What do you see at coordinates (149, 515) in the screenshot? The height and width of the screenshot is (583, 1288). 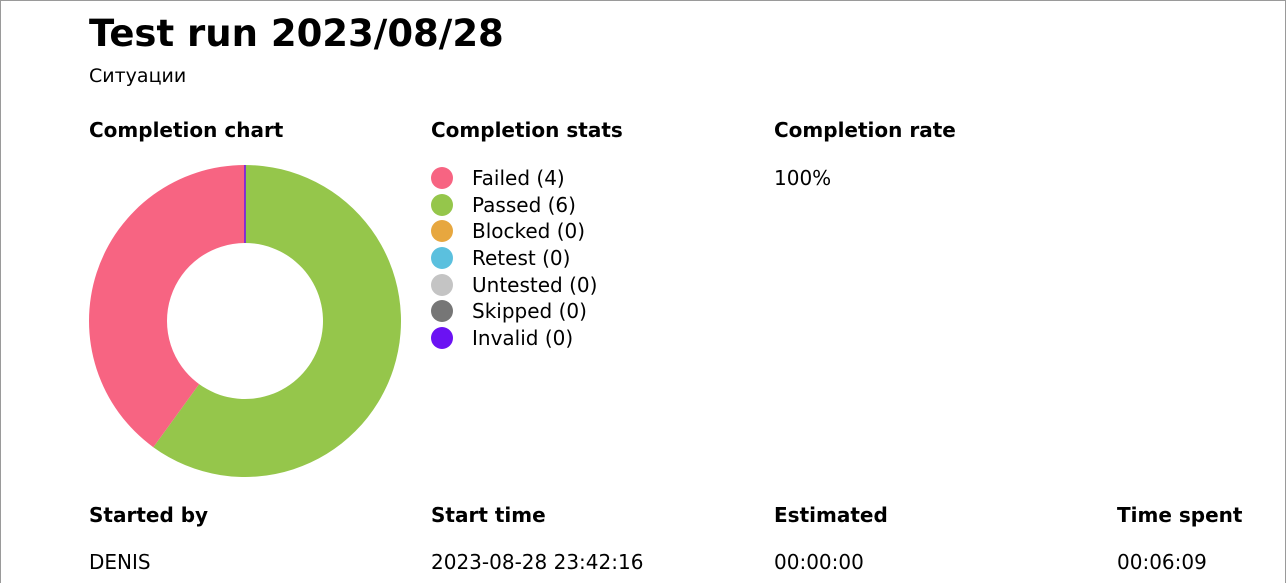 I see `started-by-label: Started by` at bounding box center [149, 515].